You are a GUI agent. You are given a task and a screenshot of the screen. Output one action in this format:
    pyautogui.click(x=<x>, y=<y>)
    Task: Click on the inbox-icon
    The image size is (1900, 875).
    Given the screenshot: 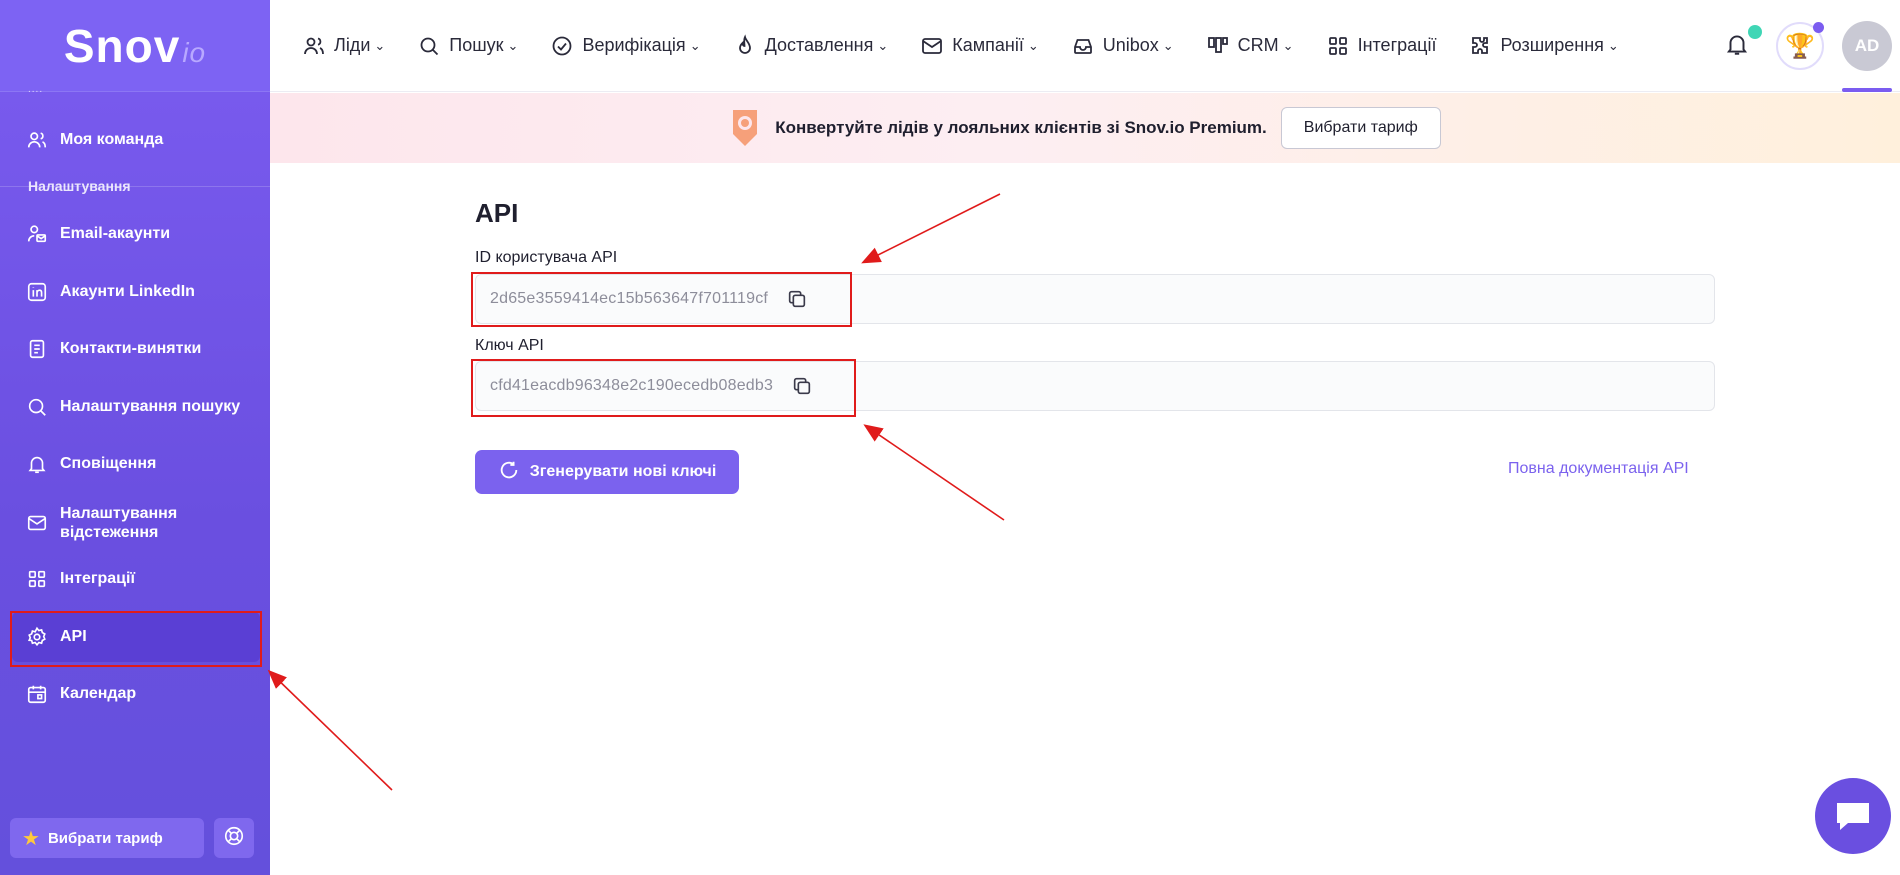 What is the action you would take?
    pyautogui.click(x=1083, y=46)
    